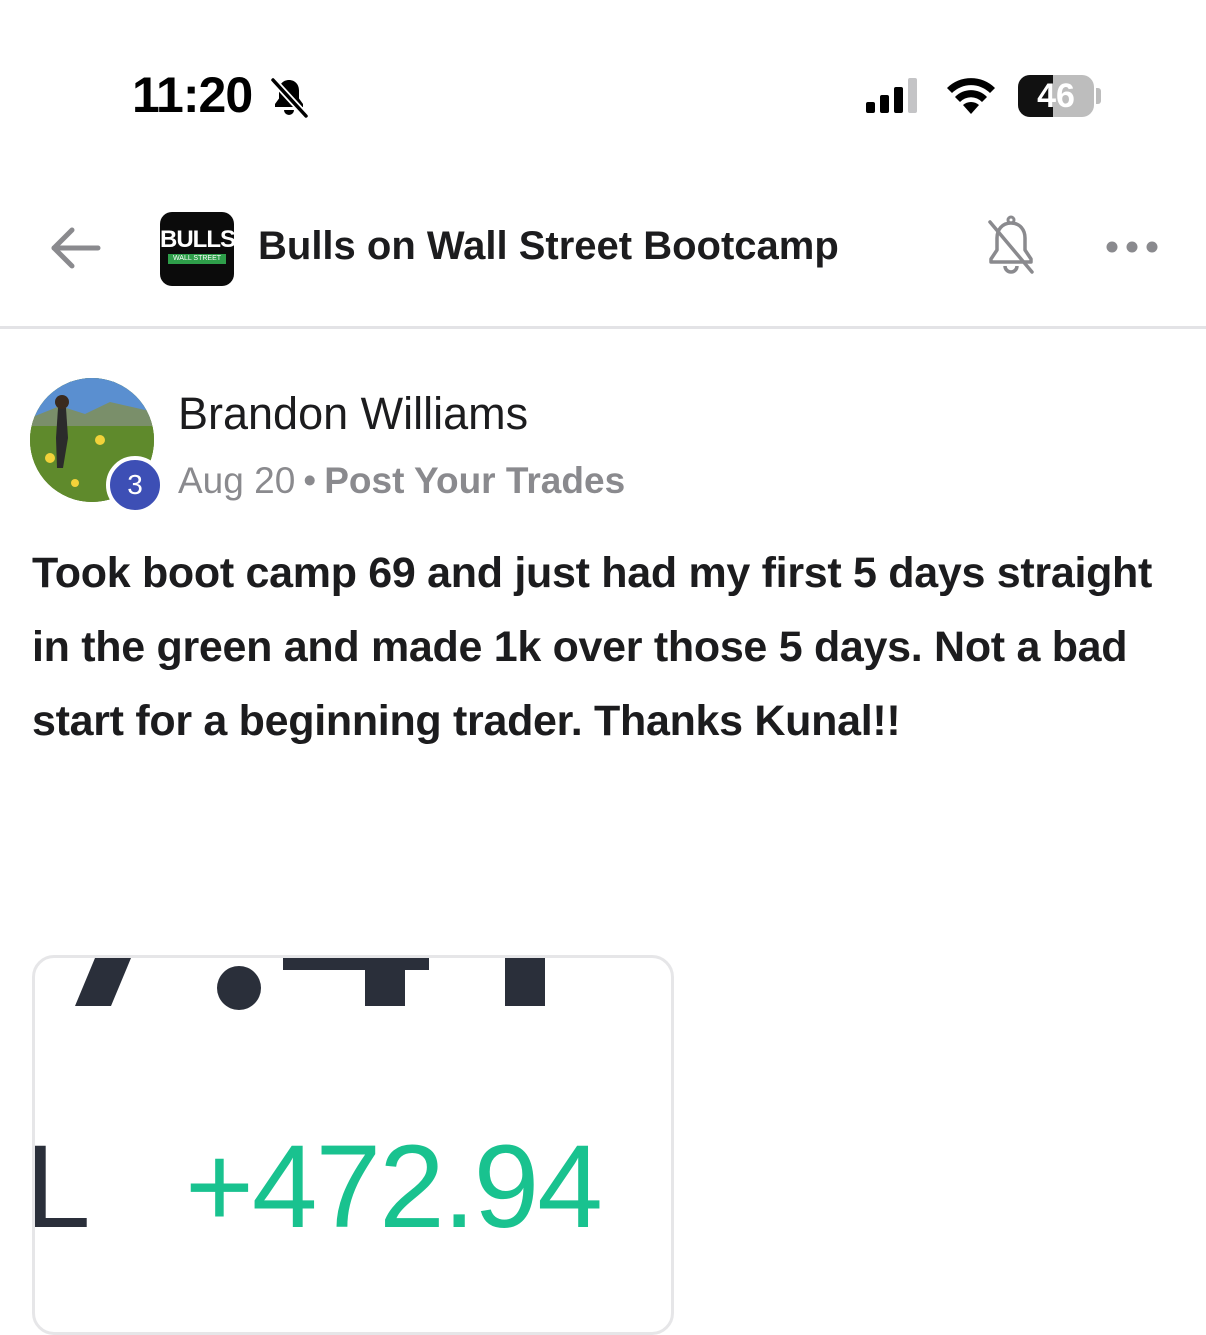  Describe the element at coordinates (237, 480) in the screenshot. I see `post-date: Aug 20` at that location.